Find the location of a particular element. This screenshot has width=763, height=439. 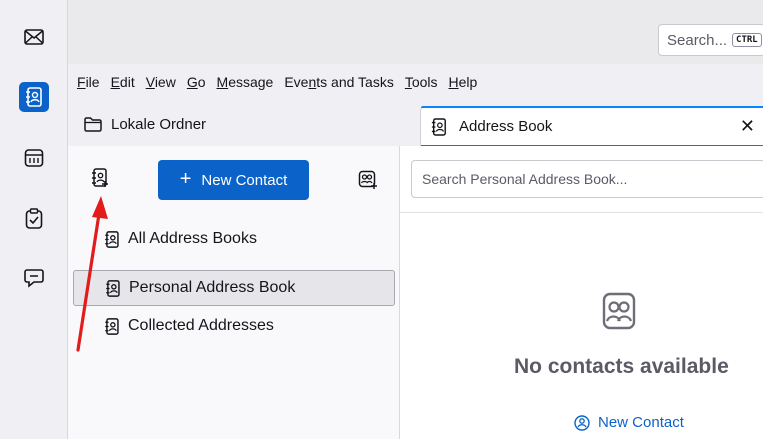

new-address-book-icon is located at coordinates (100, 177).